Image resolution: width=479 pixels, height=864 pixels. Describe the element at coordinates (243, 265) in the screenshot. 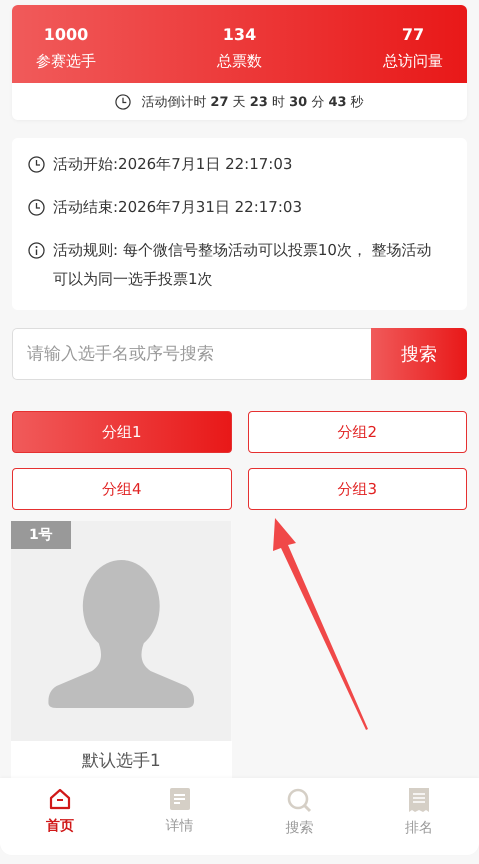

I see `info-text: 活动规则: 每个微信号整场活动可以投票10次， 整场活动可以为同一选手投票1次` at that location.